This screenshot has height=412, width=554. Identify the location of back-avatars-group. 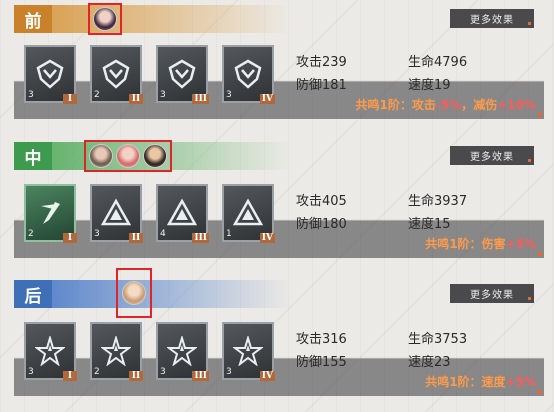
(134, 293).